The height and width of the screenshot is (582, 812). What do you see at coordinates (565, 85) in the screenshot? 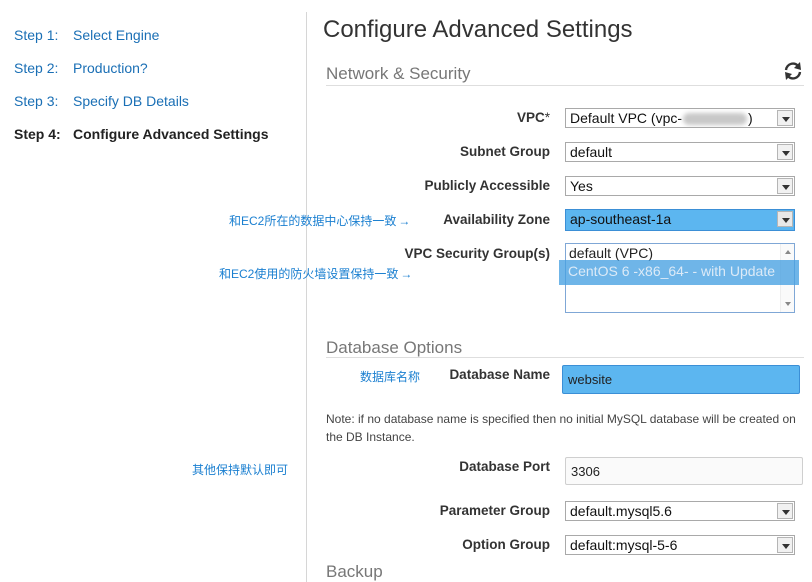
I see `section-rule-network` at bounding box center [565, 85].